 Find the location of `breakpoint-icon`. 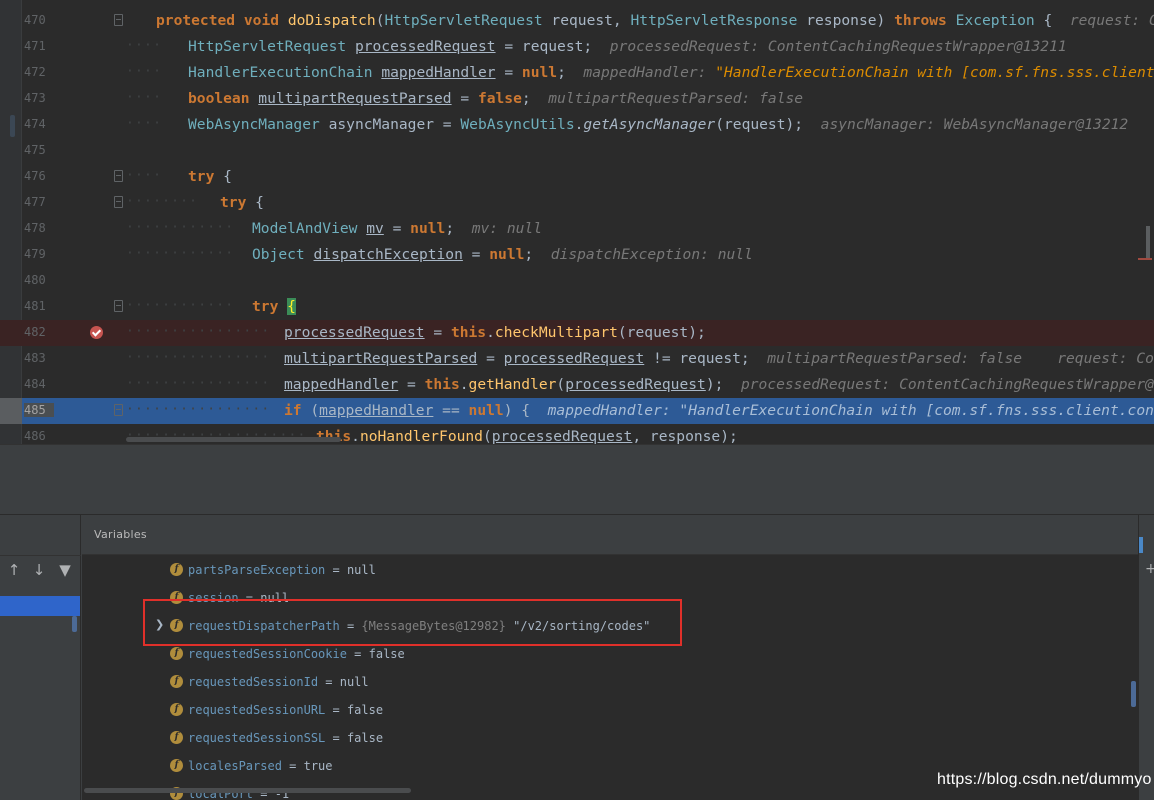

breakpoint-icon is located at coordinates (96, 332).